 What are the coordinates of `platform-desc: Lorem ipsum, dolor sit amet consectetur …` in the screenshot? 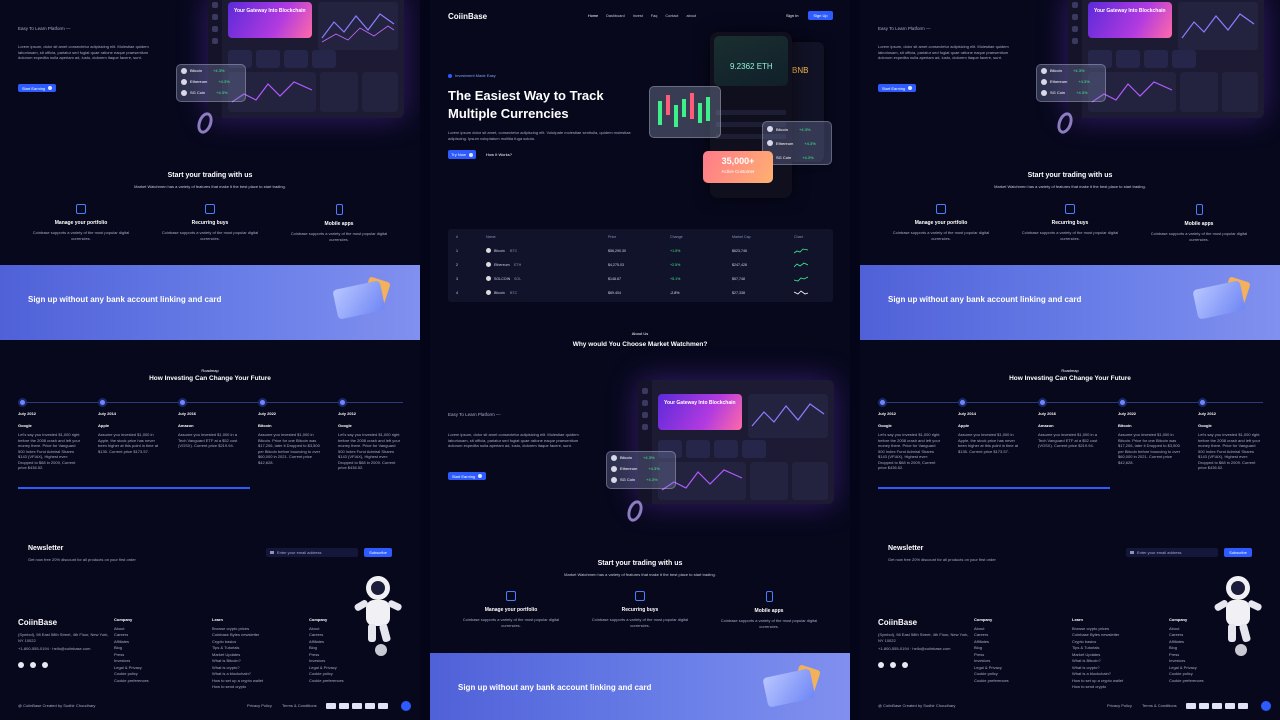 It's located at (513, 440).